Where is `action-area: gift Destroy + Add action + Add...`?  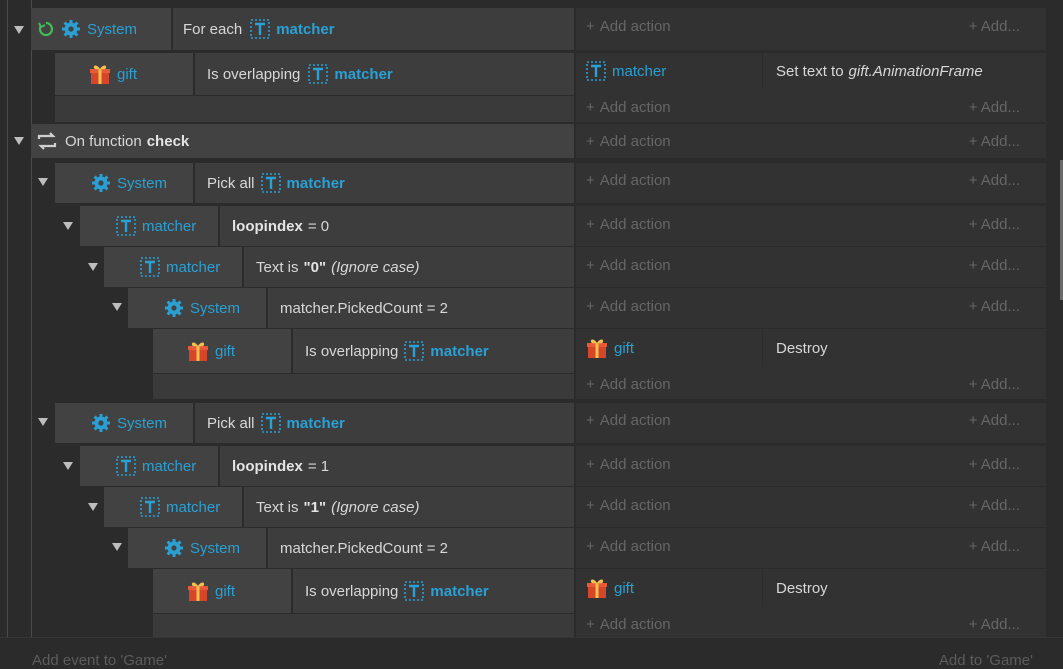
action-area: gift Destroy + Add action + Add... is located at coordinates (811, 364).